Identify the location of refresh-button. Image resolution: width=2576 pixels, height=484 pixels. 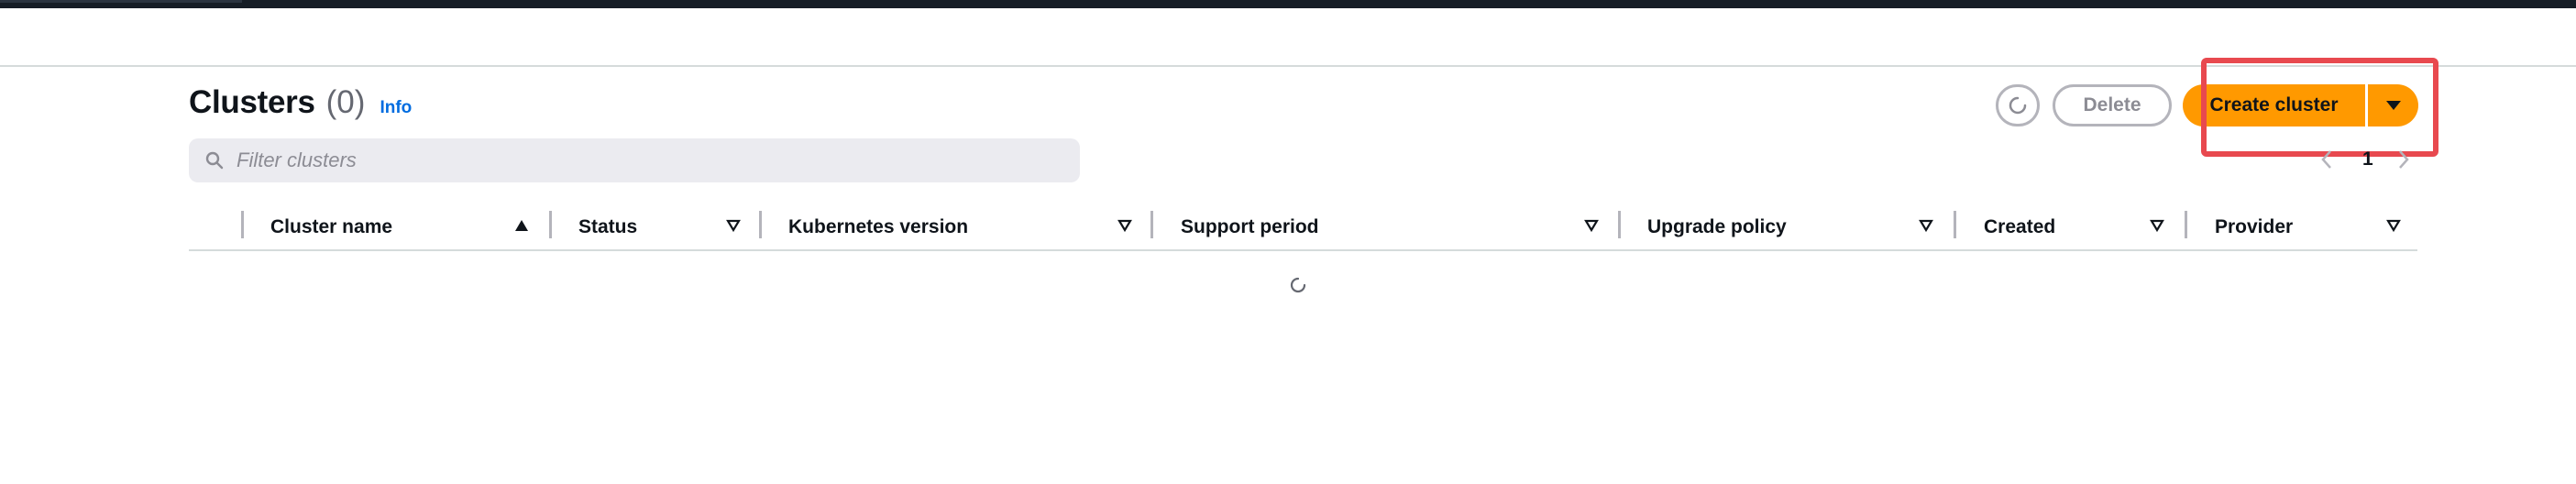
(2018, 105).